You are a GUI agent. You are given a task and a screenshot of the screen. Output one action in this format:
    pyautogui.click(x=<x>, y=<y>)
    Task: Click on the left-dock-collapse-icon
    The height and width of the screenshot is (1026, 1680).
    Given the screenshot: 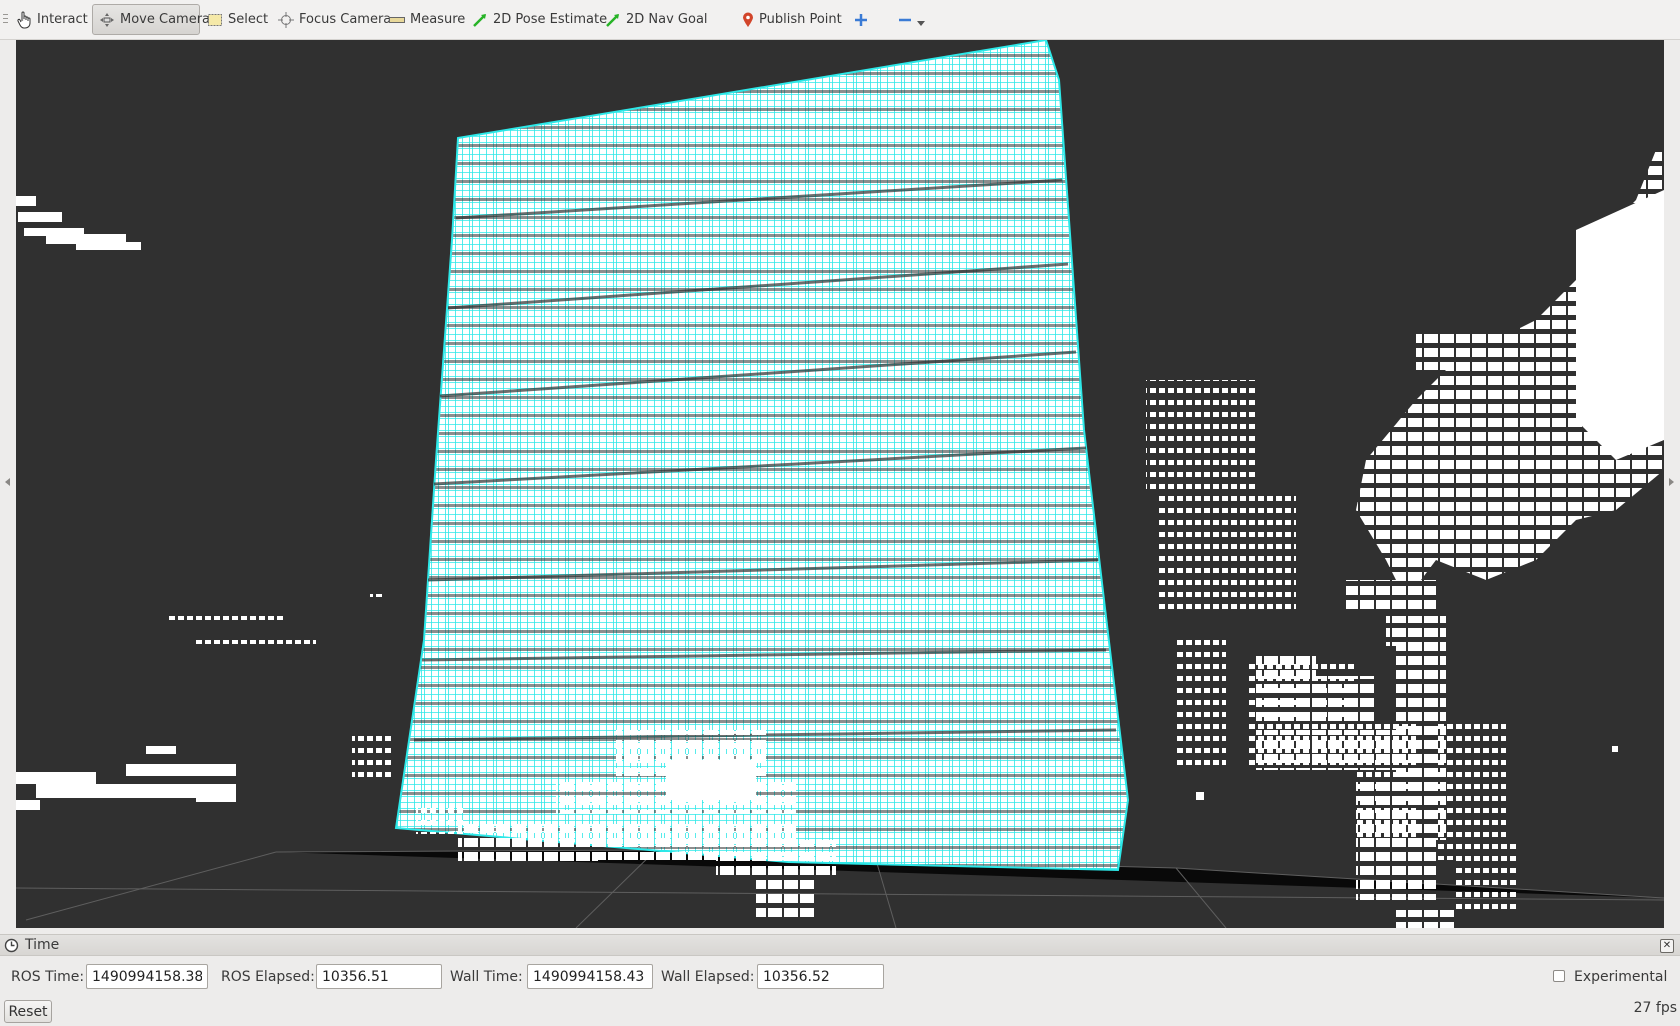 What is the action you would take?
    pyautogui.click(x=7, y=482)
    